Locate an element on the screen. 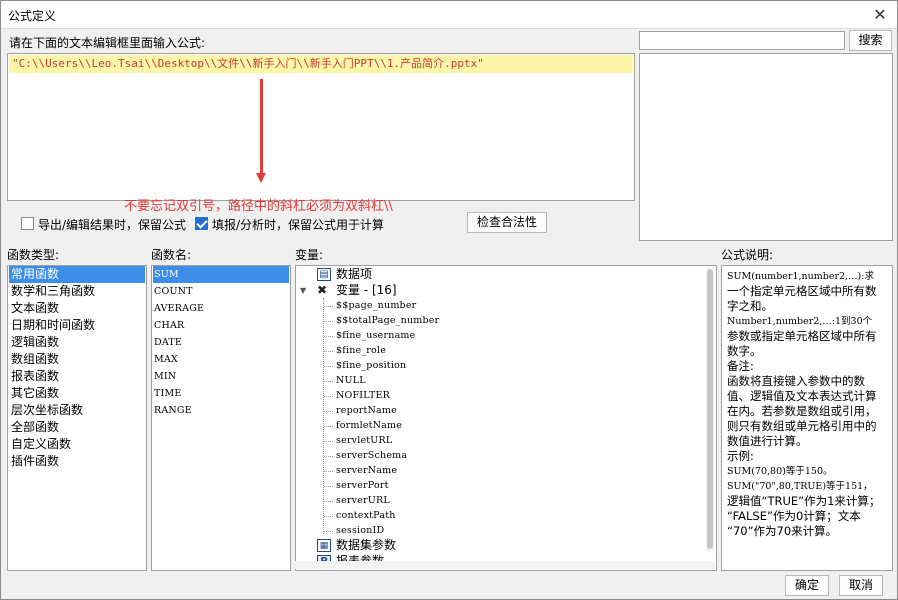 This screenshot has height=600, width=898. dataset-params-icon: ▦ is located at coordinates (324, 545).